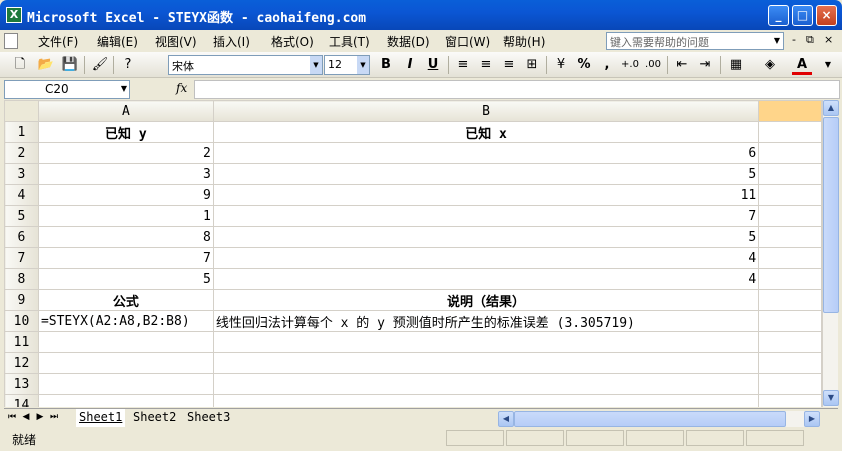  What do you see at coordinates (100, 65) in the screenshot?
I see `format-painter-icon: 🖌` at bounding box center [100, 65].